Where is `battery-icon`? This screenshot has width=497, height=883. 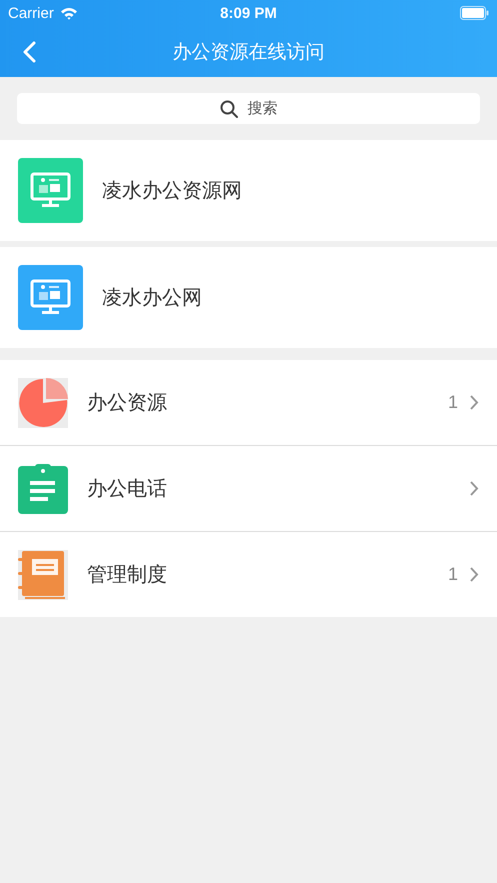
battery-icon is located at coordinates (474, 13).